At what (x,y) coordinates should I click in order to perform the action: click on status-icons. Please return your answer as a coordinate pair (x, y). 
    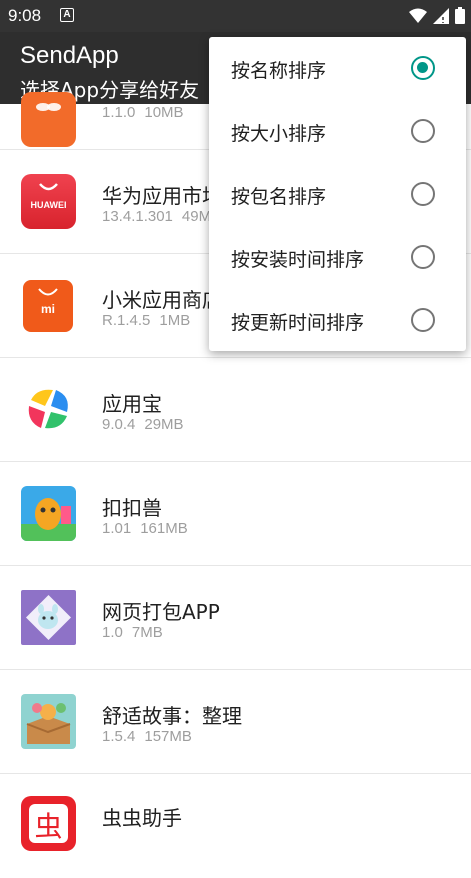
    Looking at the image, I should click on (437, 15).